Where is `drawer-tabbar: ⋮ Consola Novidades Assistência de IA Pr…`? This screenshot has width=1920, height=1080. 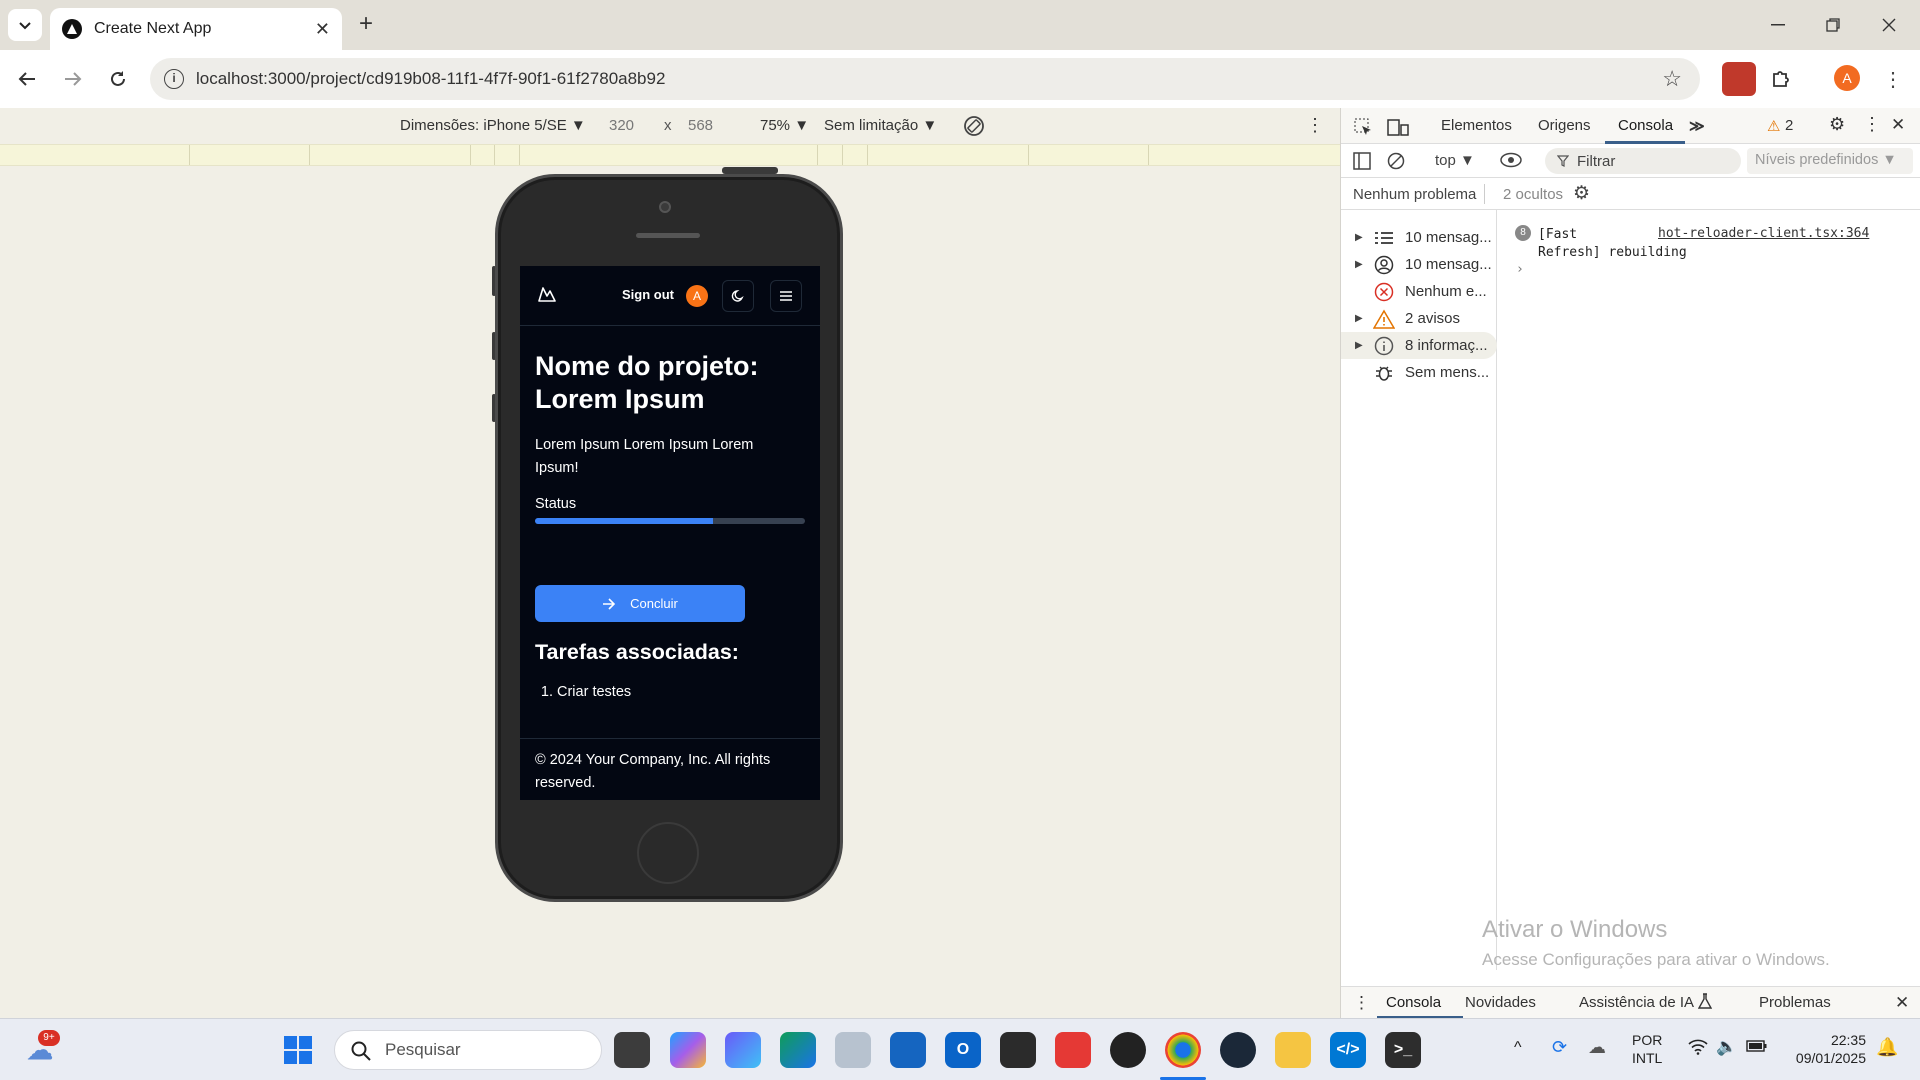
drawer-tabbar: ⋮ Consola Novidades Assistência de IA Pr… is located at coordinates (1630, 1002).